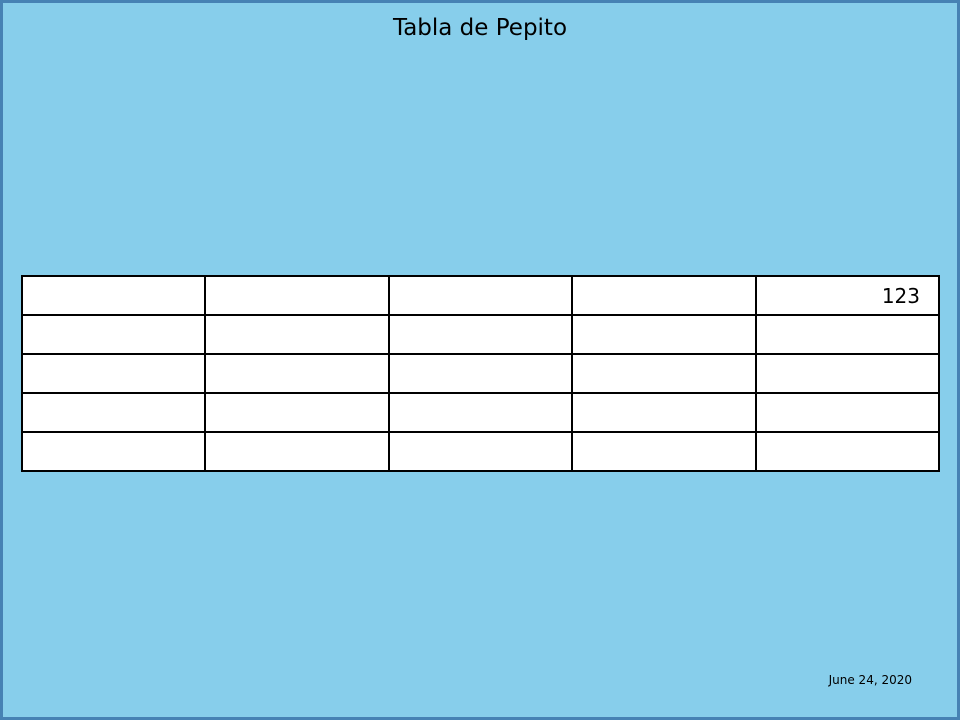  What do you see at coordinates (847, 295) in the screenshot?
I see `table-cell: 123` at bounding box center [847, 295].